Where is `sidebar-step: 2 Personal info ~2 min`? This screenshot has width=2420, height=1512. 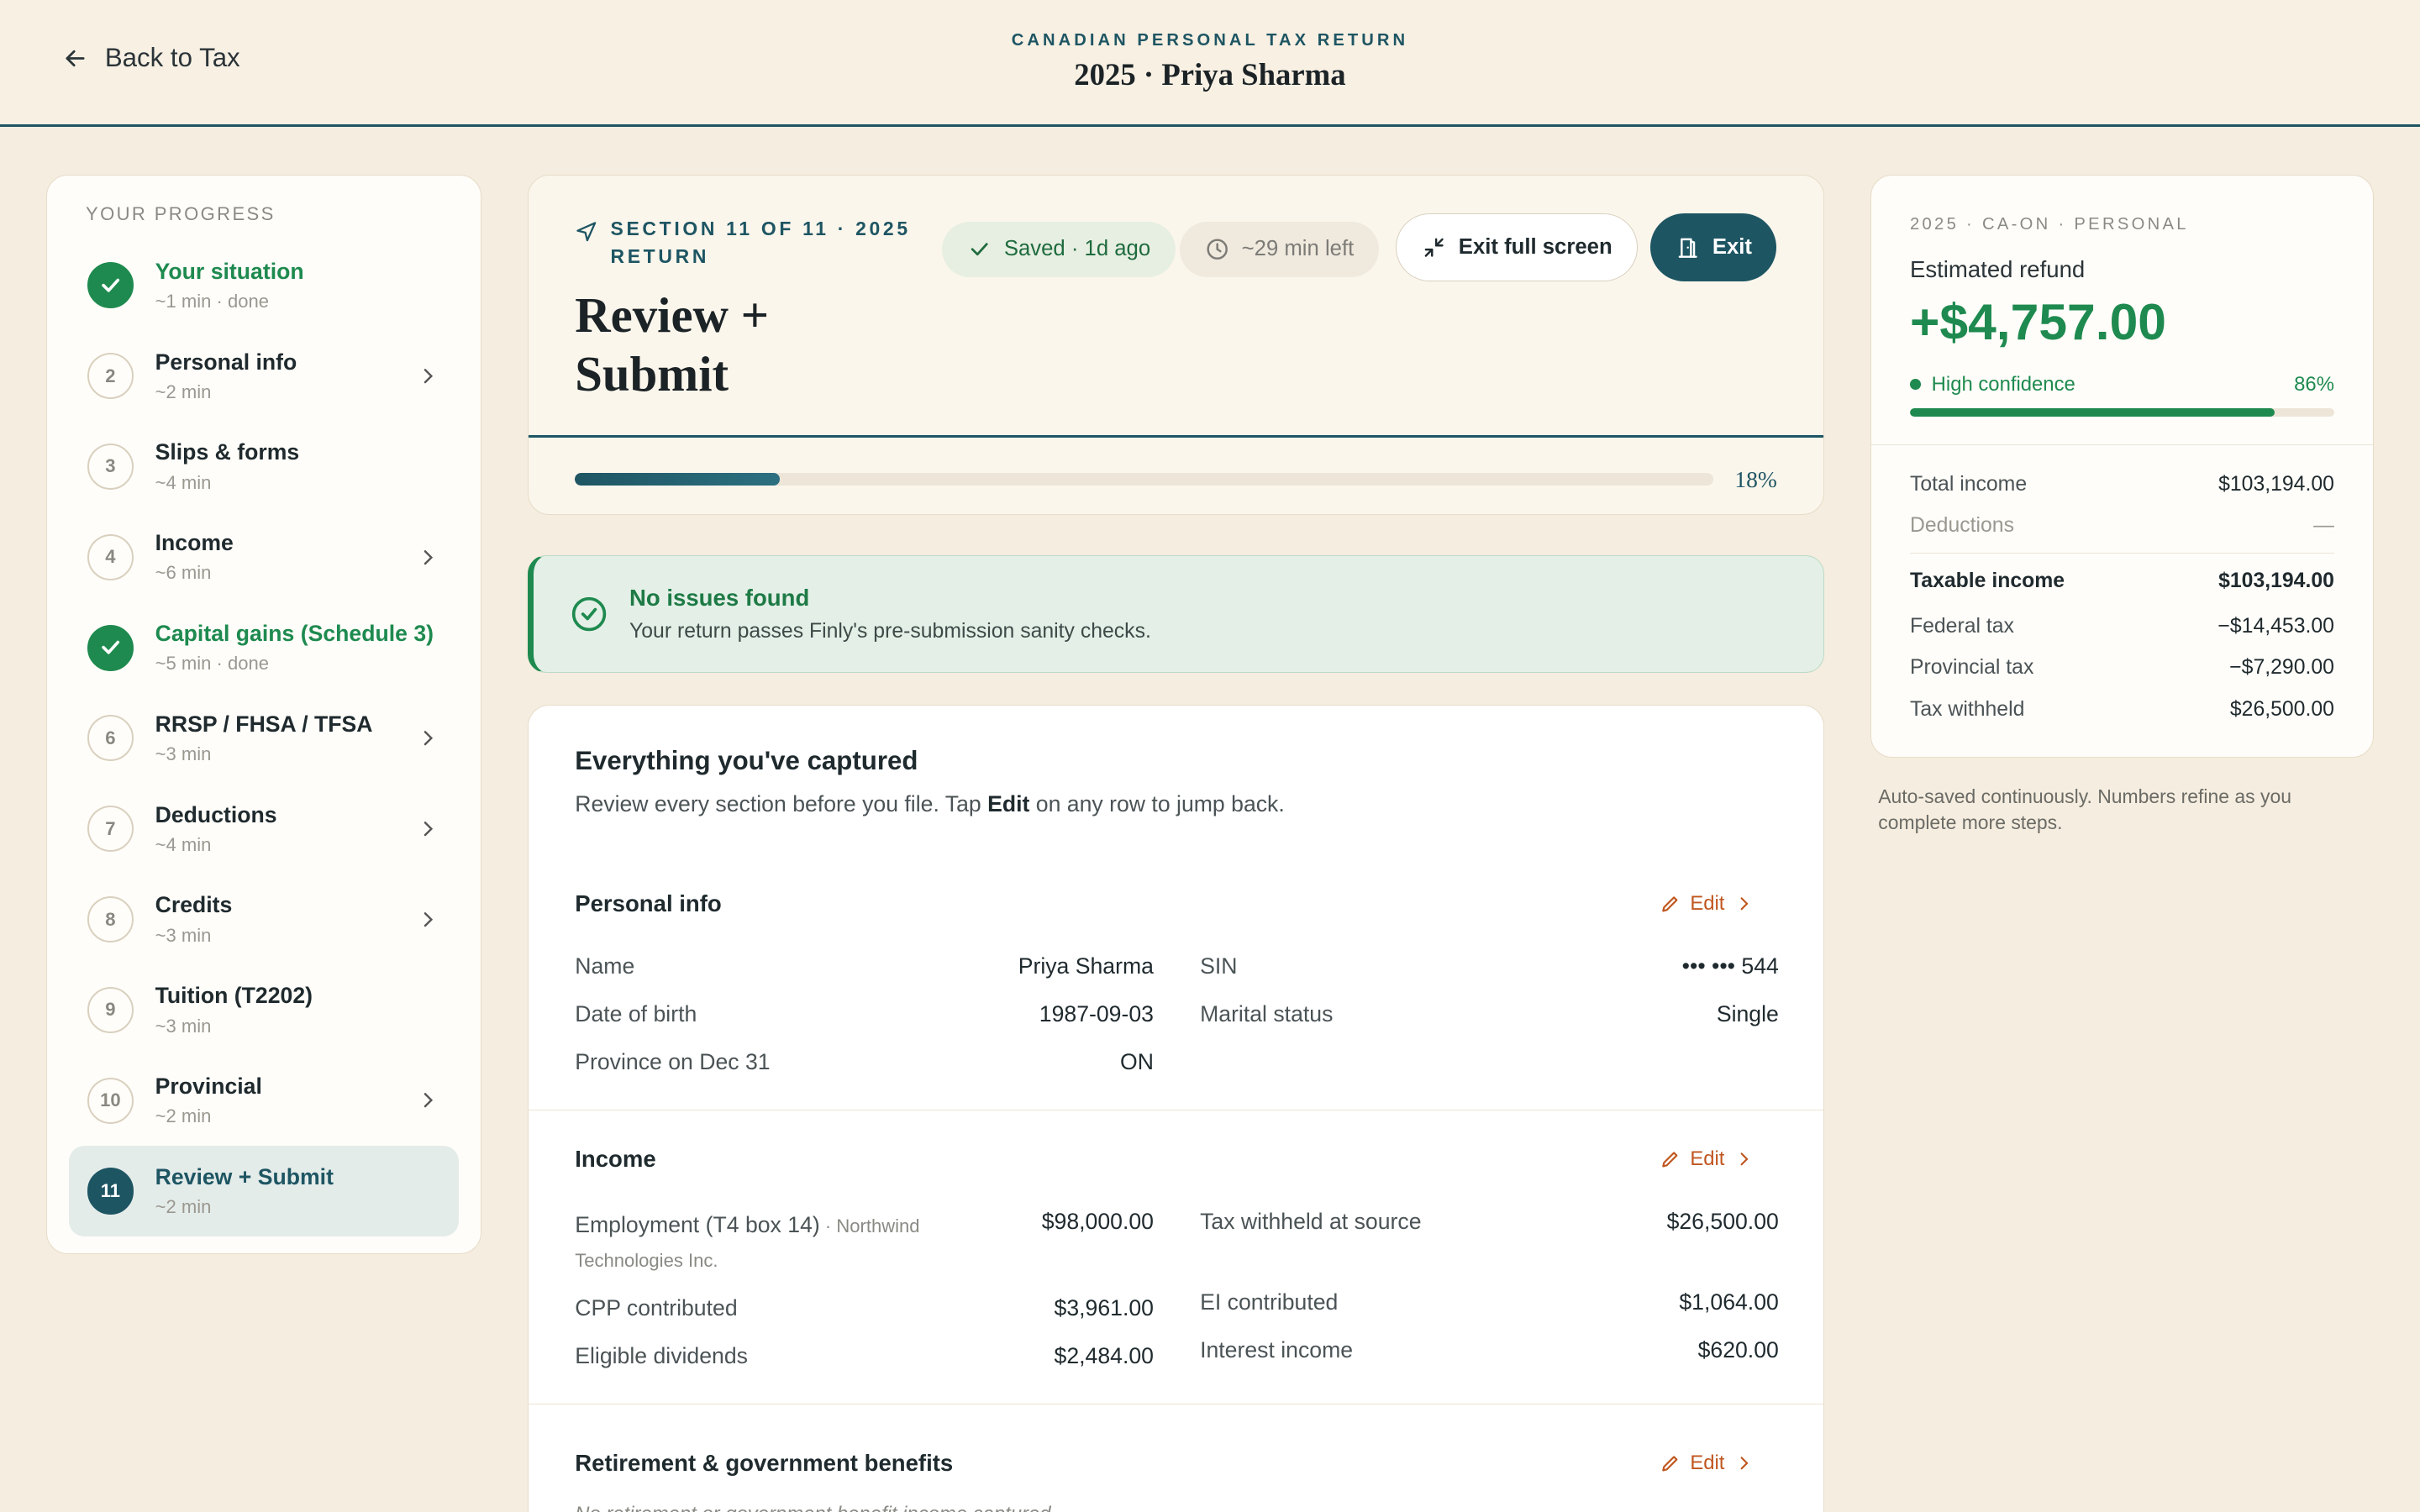
sidebar-step: 2 Personal info ~2 min is located at coordinates (264, 376).